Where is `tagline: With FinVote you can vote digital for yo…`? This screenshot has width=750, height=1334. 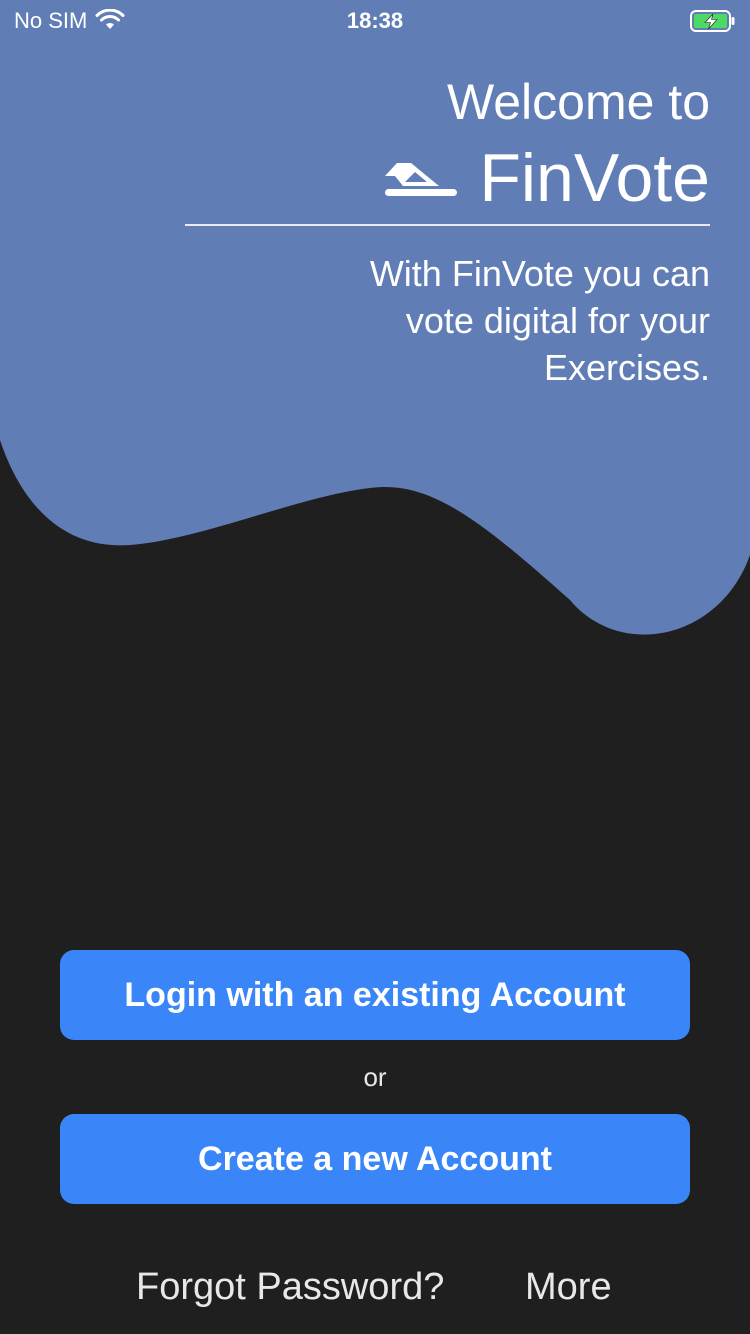
tagline: With FinVote you can vote digital for yo… is located at coordinates (500, 320).